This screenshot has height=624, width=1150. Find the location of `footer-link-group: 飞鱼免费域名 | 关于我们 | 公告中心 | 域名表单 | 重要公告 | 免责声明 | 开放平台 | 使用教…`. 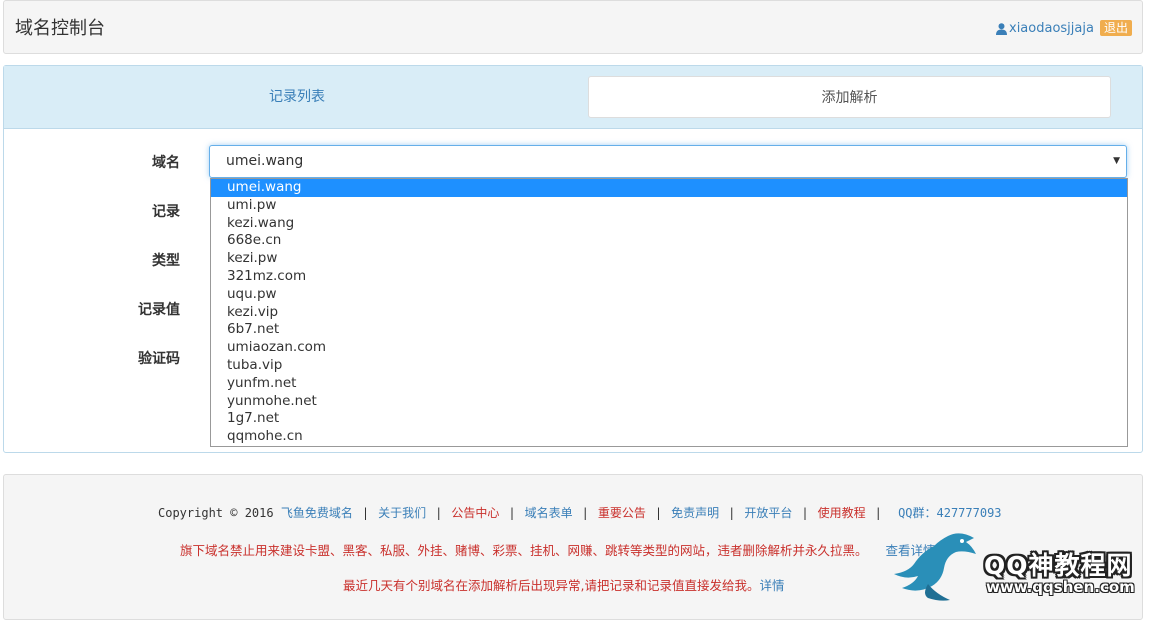

footer-link-group: 飞鱼免费域名 | 关于我们 | 公告中心 | 域名表单 | 重要公告 | 免责声明 | 开放平台 | 使用教… is located at coordinates (586, 513).